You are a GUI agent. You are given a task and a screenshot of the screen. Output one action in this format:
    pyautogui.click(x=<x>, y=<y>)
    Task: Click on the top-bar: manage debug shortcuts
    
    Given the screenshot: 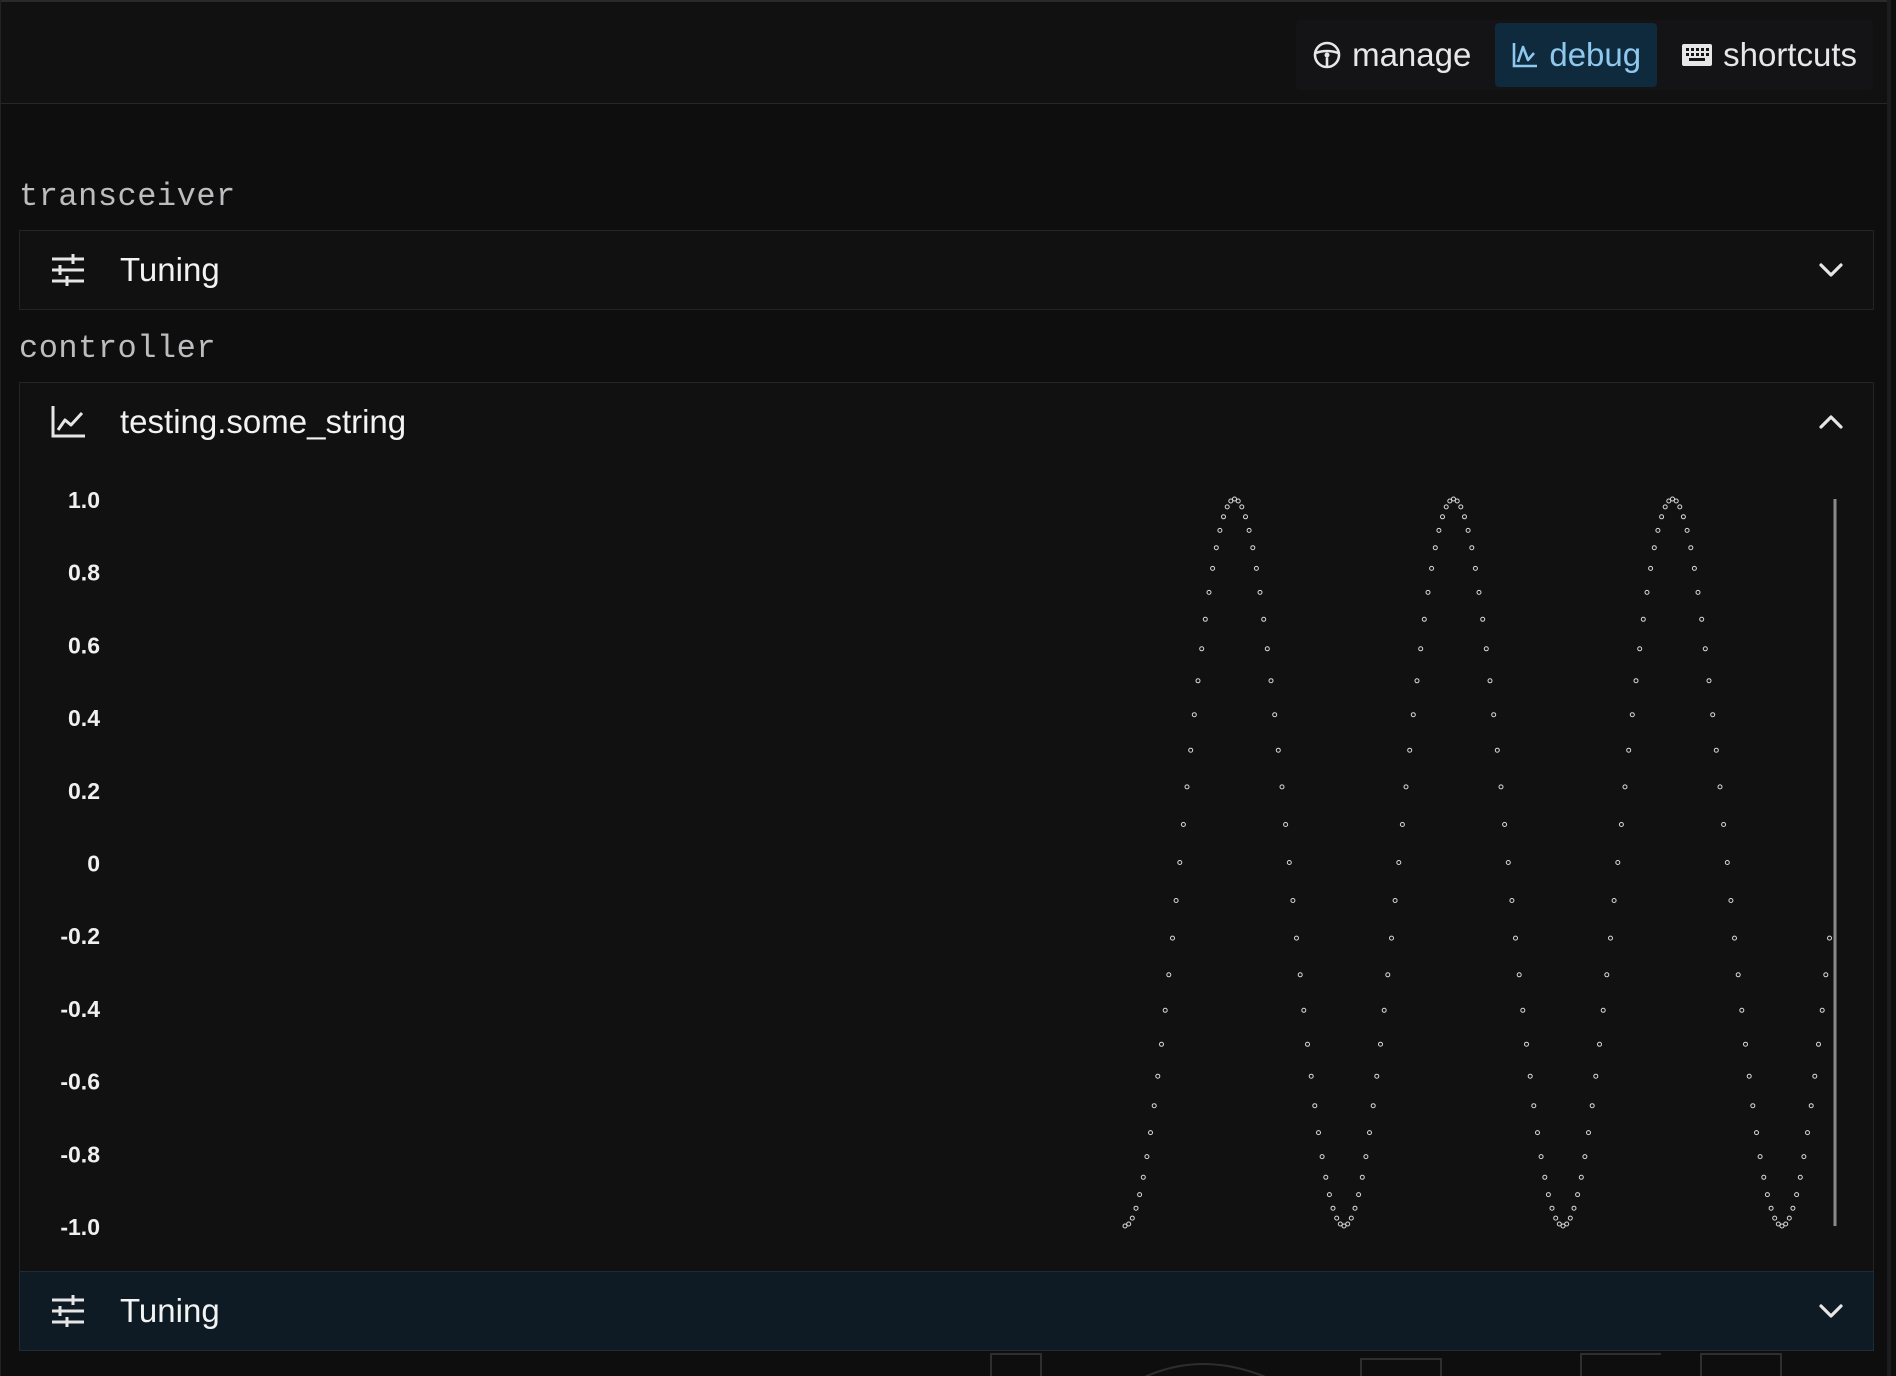 What is the action you would take?
    pyautogui.click(x=944, y=52)
    